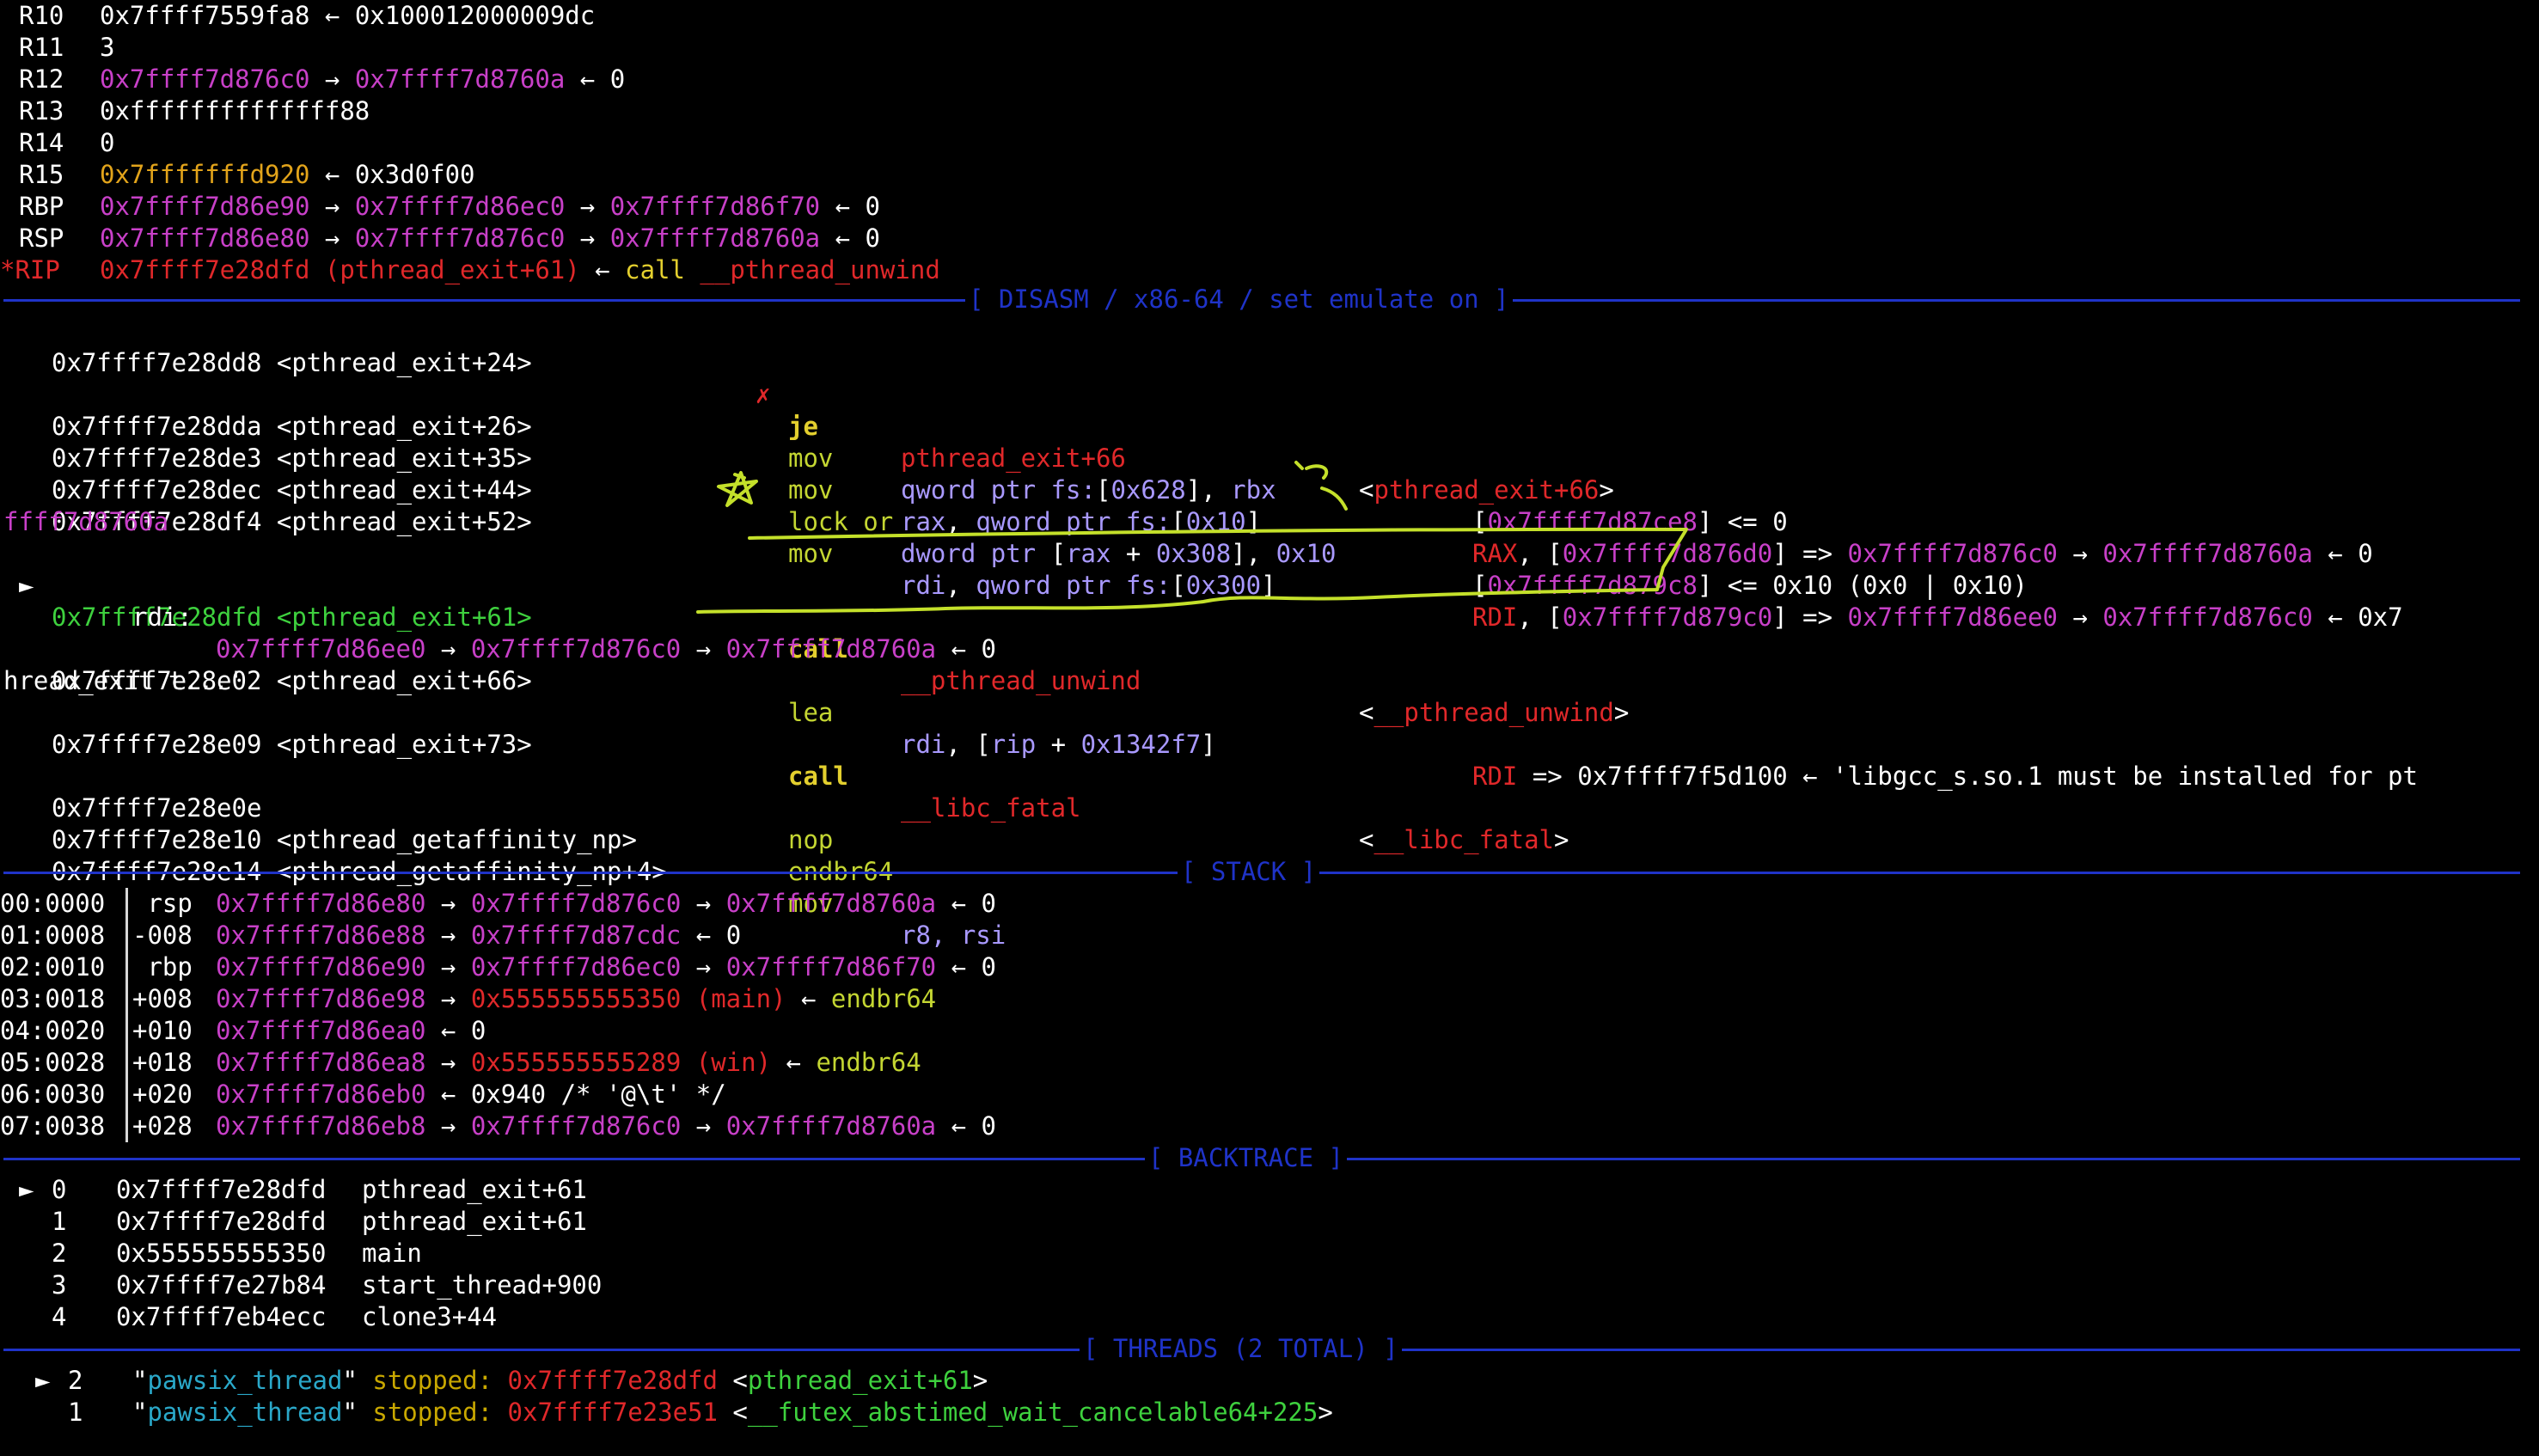 This screenshot has height=1456, width=2539. What do you see at coordinates (30, 270) in the screenshot?
I see `register-name: *RIP` at bounding box center [30, 270].